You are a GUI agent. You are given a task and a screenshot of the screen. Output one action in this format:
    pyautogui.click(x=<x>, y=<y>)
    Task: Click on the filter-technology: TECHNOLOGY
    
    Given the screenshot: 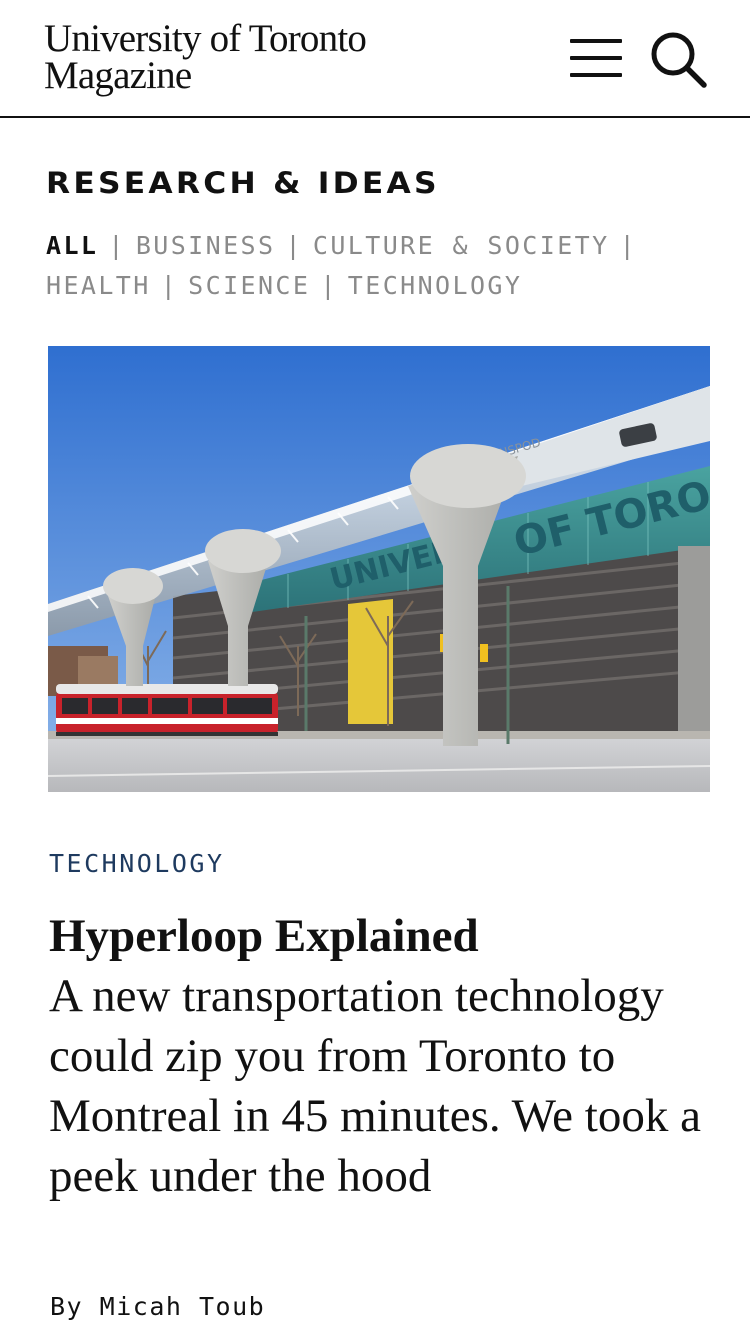 What is the action you would take?
    pyautogui.click(x=435, y=285)
    